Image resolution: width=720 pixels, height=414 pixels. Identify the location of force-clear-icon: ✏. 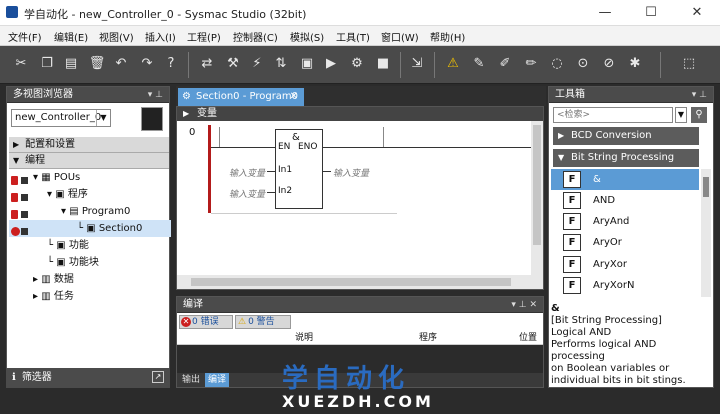
(531, 64).